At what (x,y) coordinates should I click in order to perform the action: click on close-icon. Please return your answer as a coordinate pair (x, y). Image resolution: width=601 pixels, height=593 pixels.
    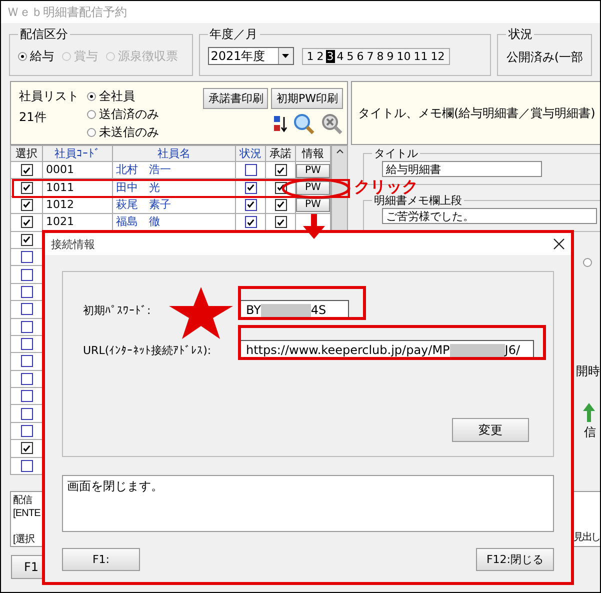
    Looking at the image, I should click on (559, 244).